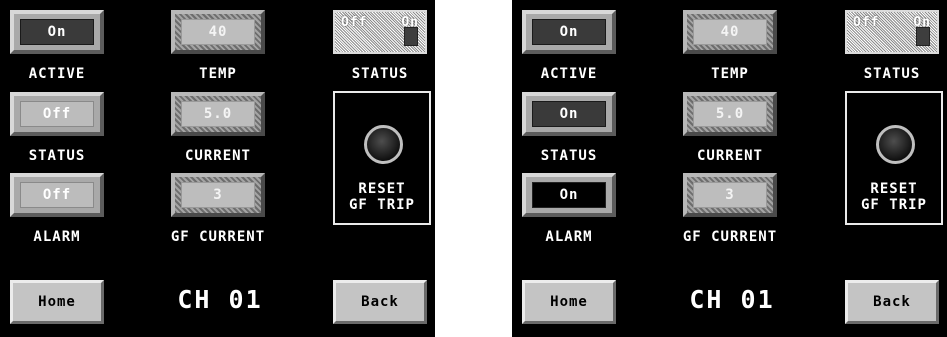 The width and height of the screenshot is (947, 337). I want to click on status-value: On, so click(569, 114).